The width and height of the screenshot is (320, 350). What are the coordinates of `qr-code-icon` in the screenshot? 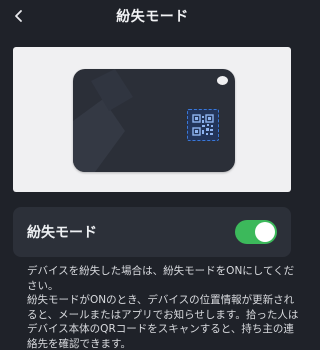 It's located at (203, 125).